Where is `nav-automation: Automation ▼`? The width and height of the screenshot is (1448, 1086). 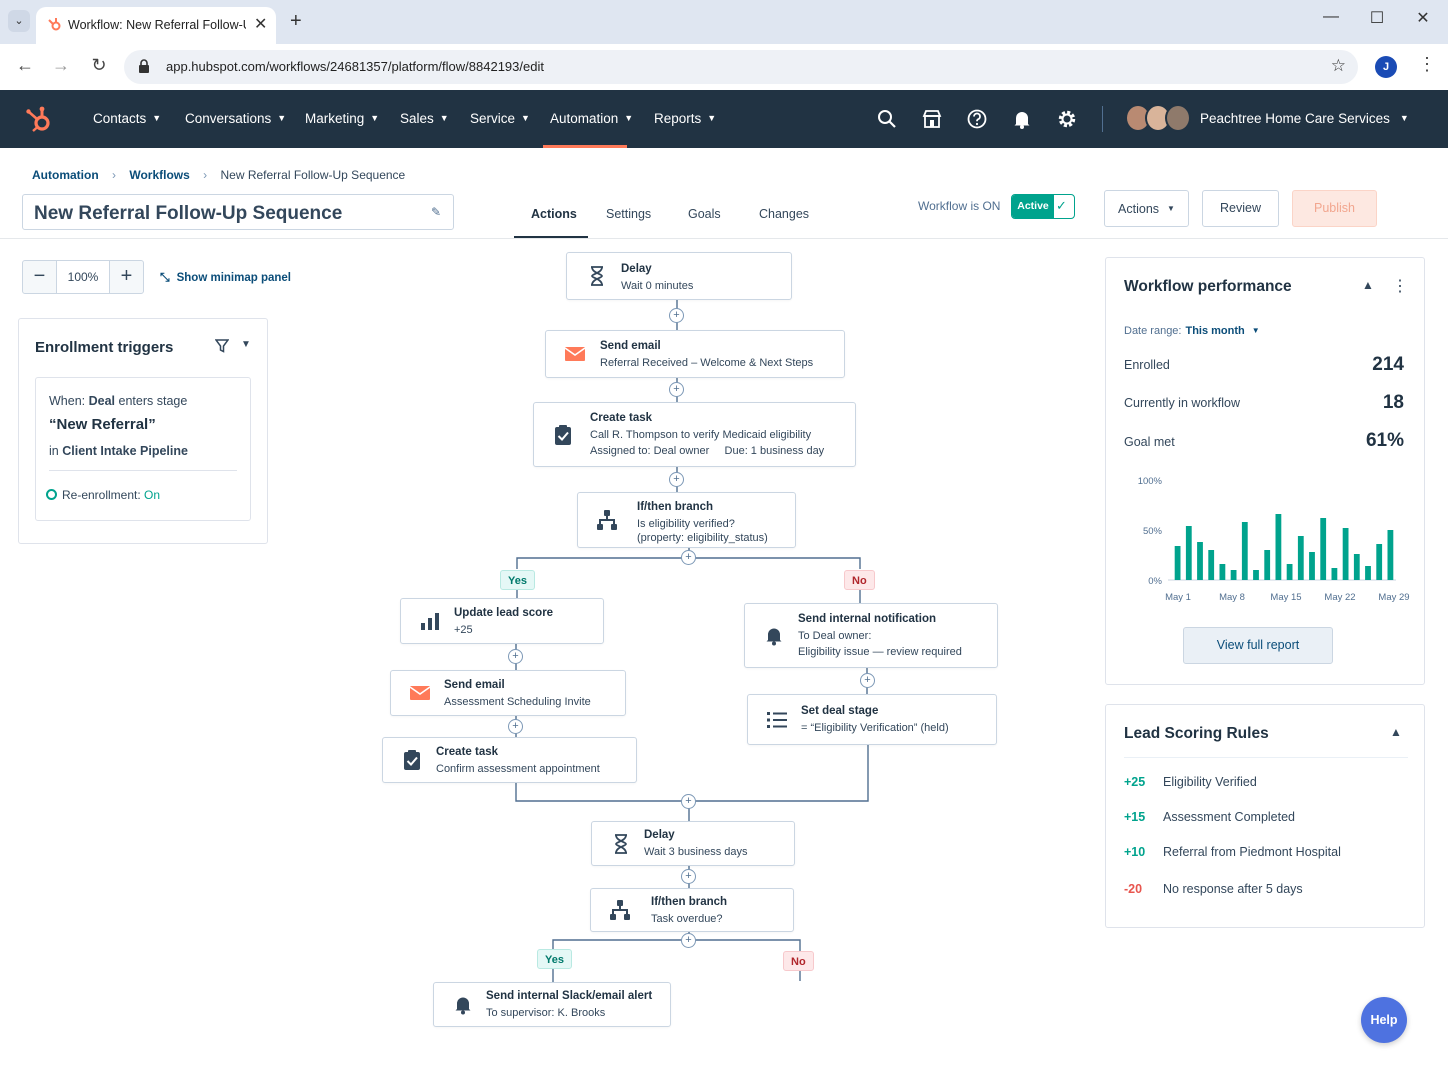
nav-automation: Automation ▼ is located at coordinates (591, 118).